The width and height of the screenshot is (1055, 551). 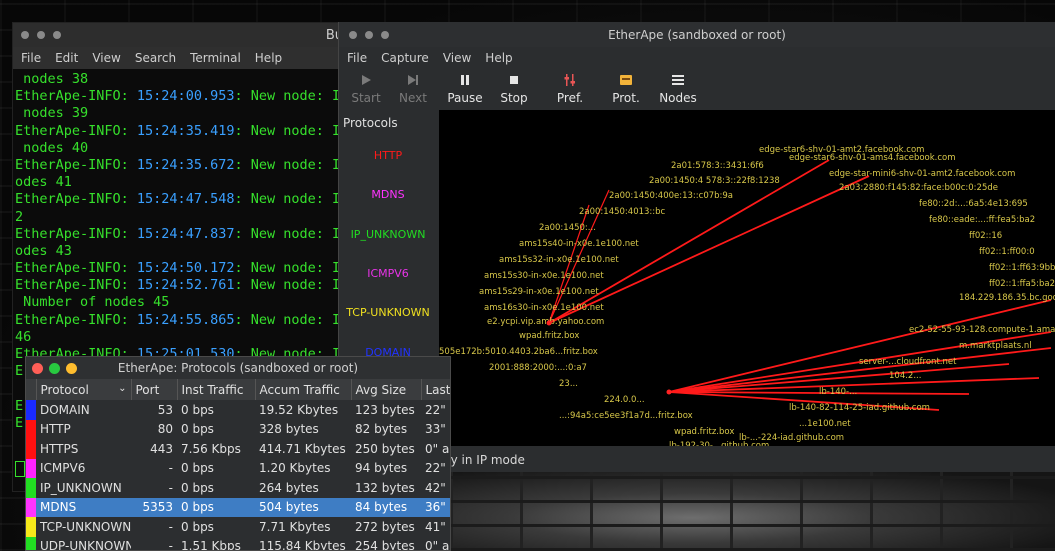 I want to click on port-cell: 53, so click(x=165, y=409).